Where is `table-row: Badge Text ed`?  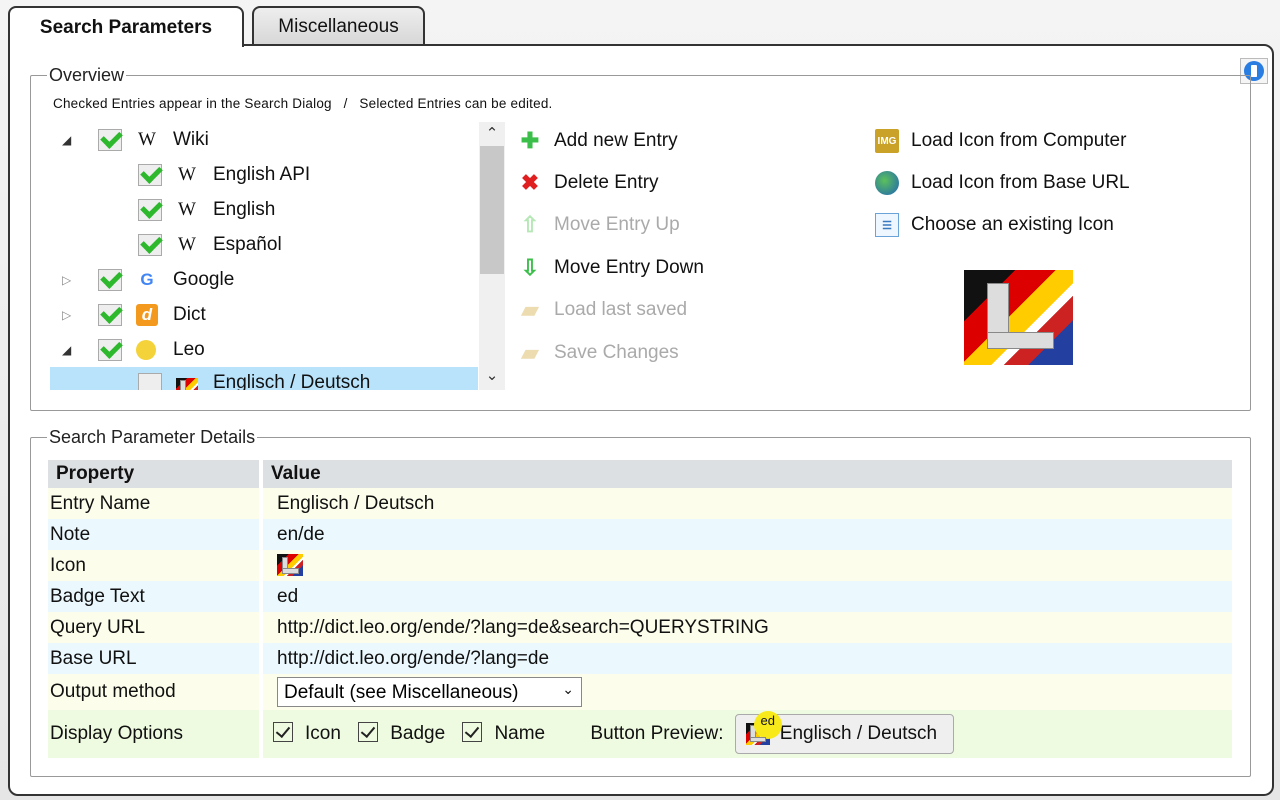 table-row: Badge Text ed is located at coordinates (640, 596).